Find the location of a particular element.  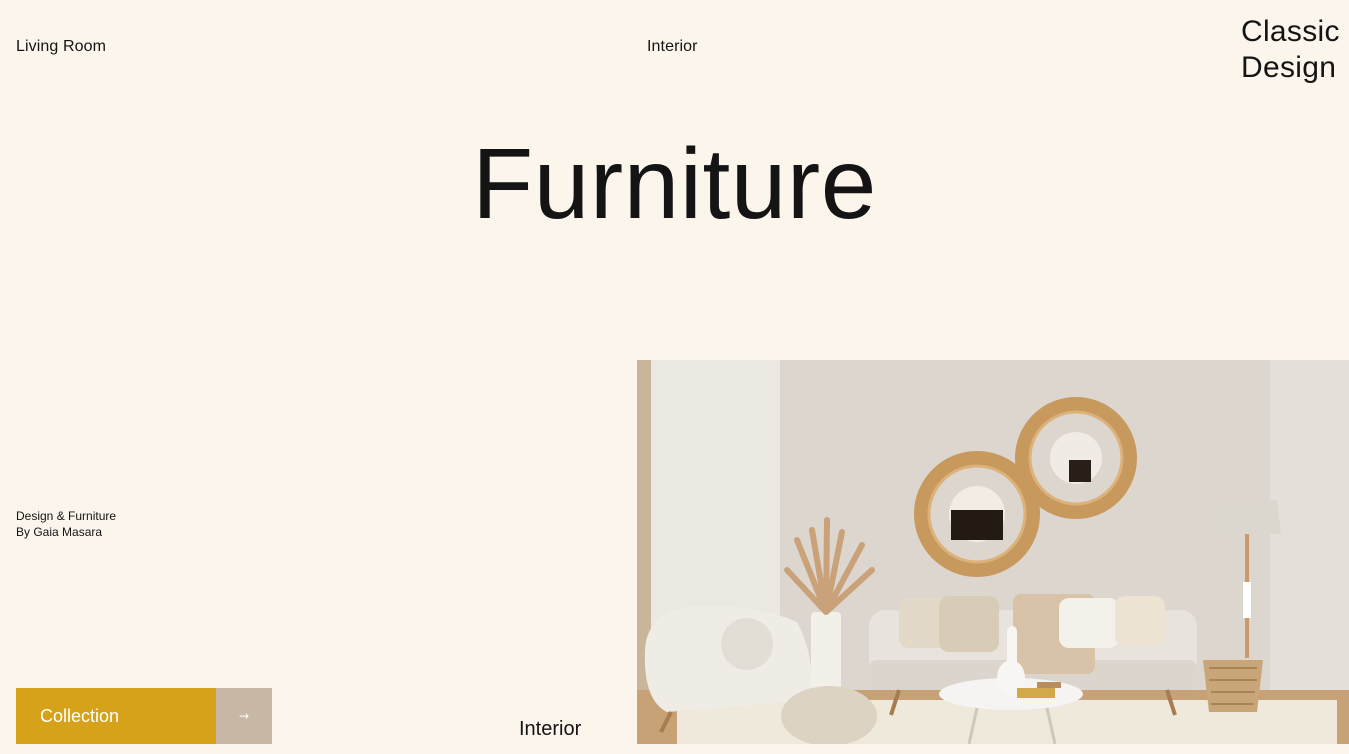

footer-interior-label: Interior is located at coordinates (550, 729).